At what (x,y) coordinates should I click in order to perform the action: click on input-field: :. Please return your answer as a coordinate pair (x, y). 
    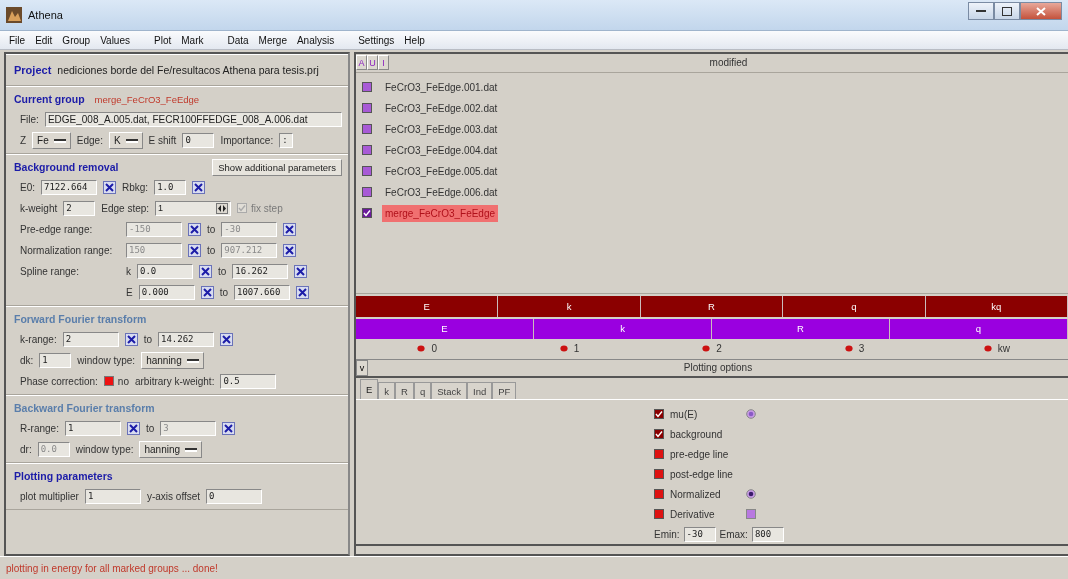
    Looking at the image, I should click on (286, 140).